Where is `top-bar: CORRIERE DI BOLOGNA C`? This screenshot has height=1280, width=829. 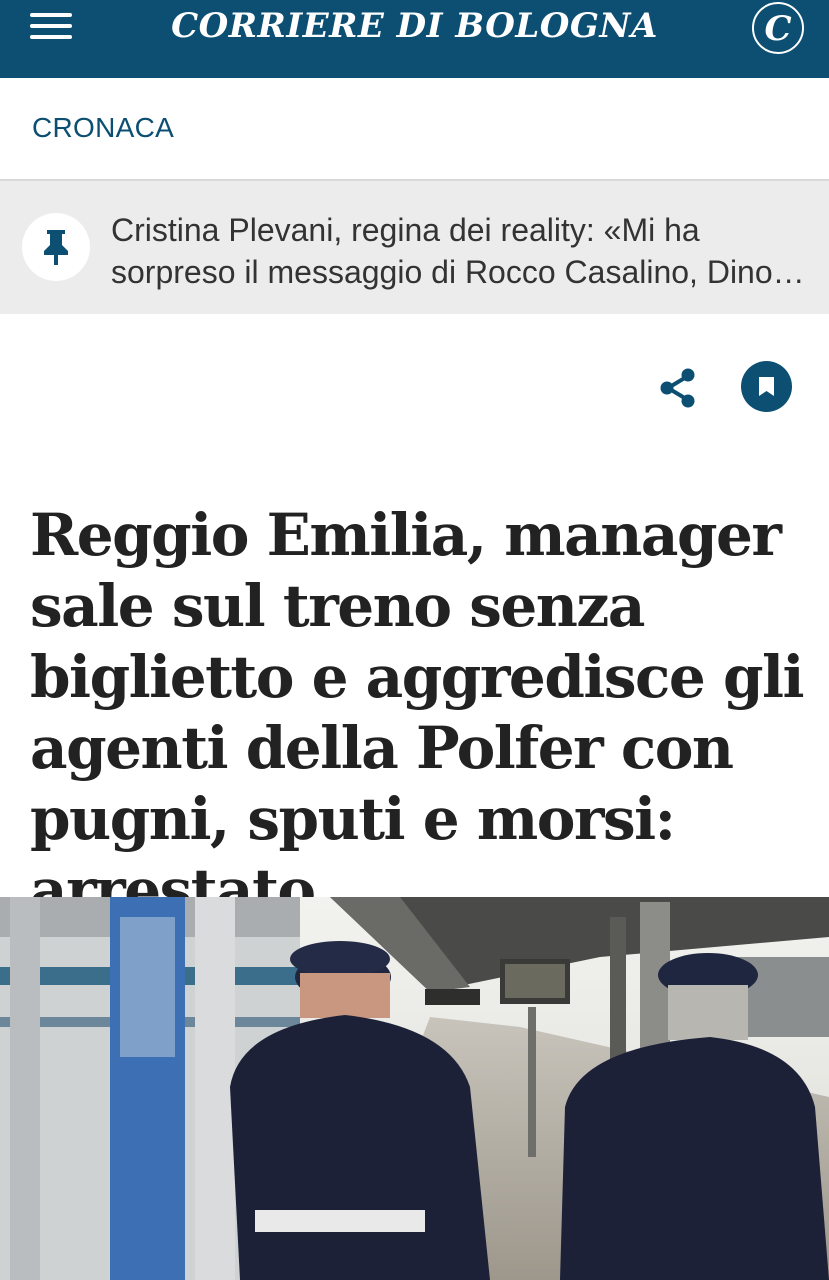 top-bar: CORRIERE DI BOLOGNA C is located at coordinates (414, 39).